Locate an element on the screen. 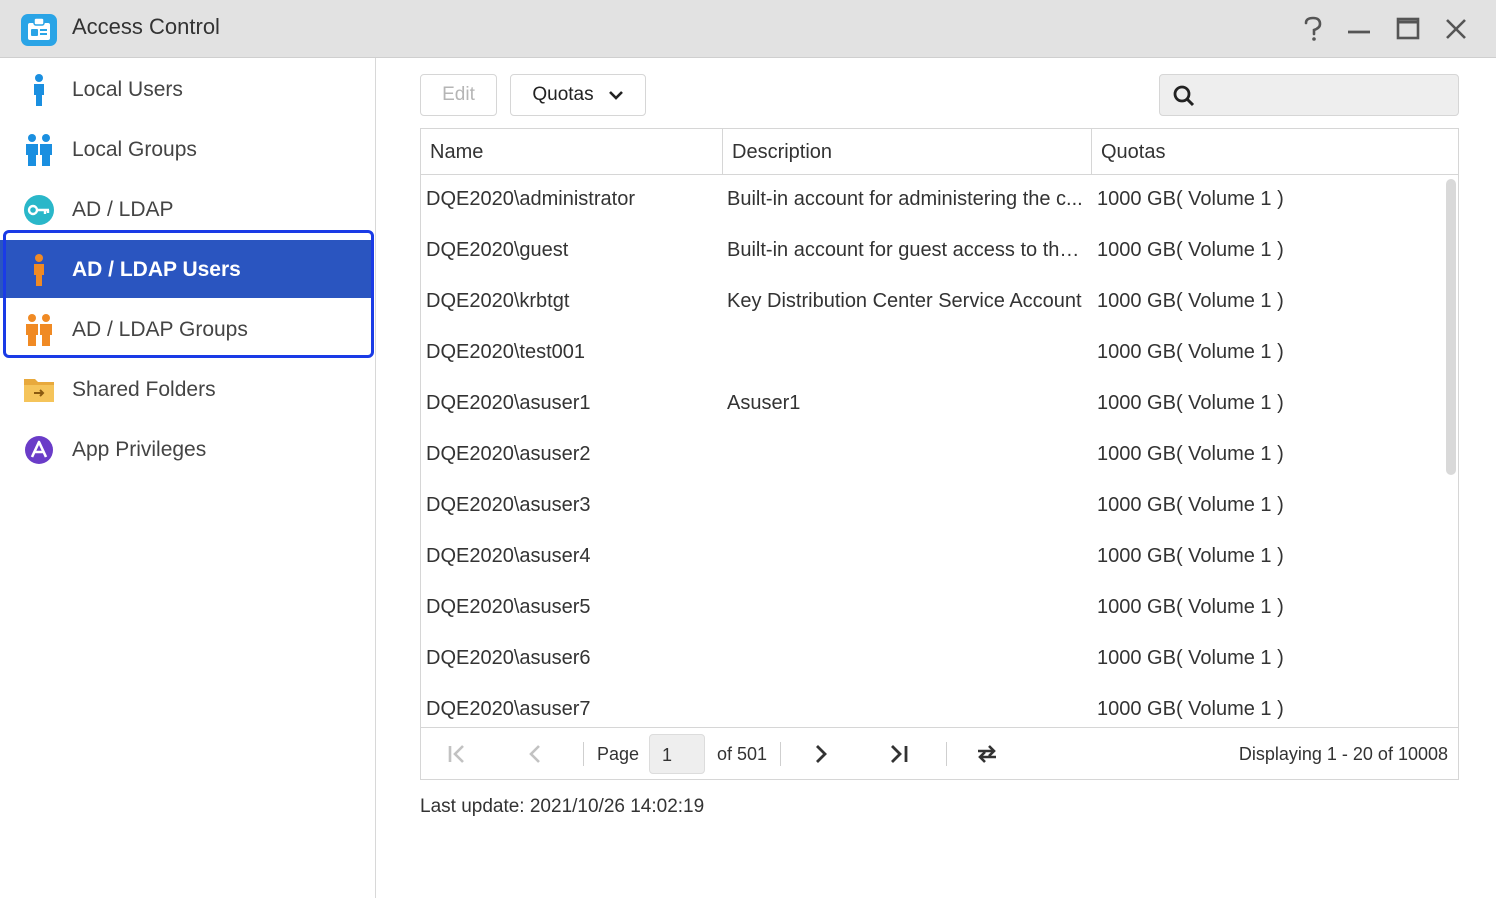  cell-name: DQE2020\asuser6 is located at coordinates (508, 658).